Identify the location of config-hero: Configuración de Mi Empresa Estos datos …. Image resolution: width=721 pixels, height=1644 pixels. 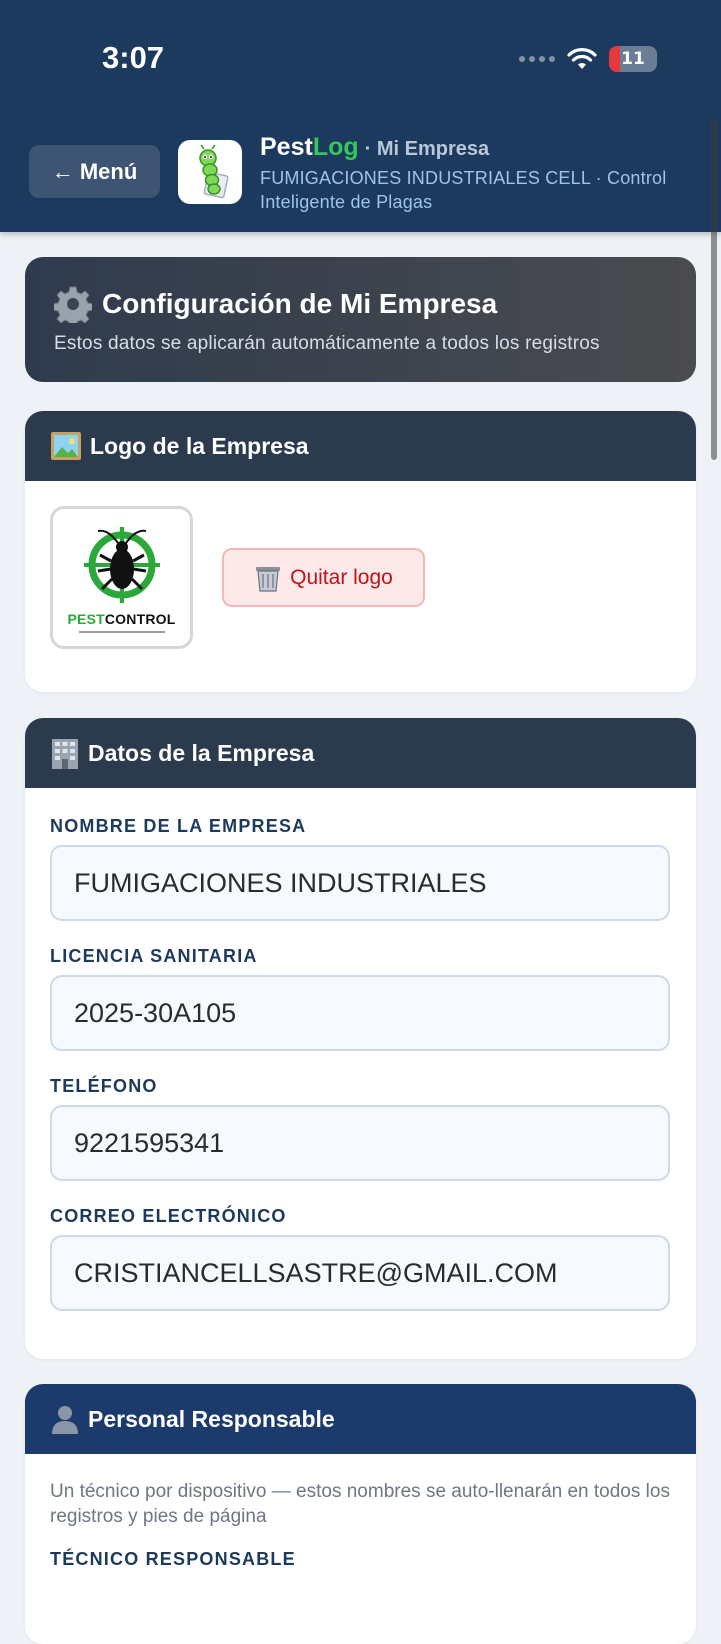
(360, 319).